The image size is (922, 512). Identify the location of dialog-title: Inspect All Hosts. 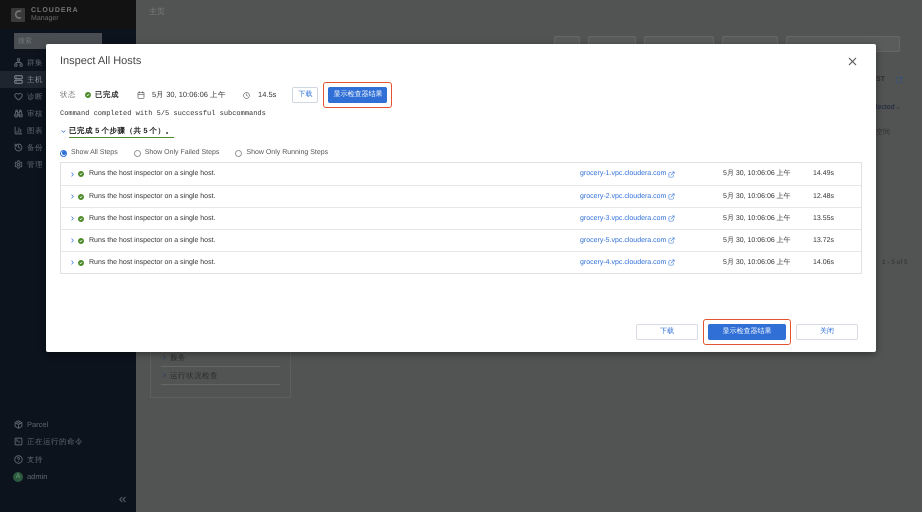
(101, 62).